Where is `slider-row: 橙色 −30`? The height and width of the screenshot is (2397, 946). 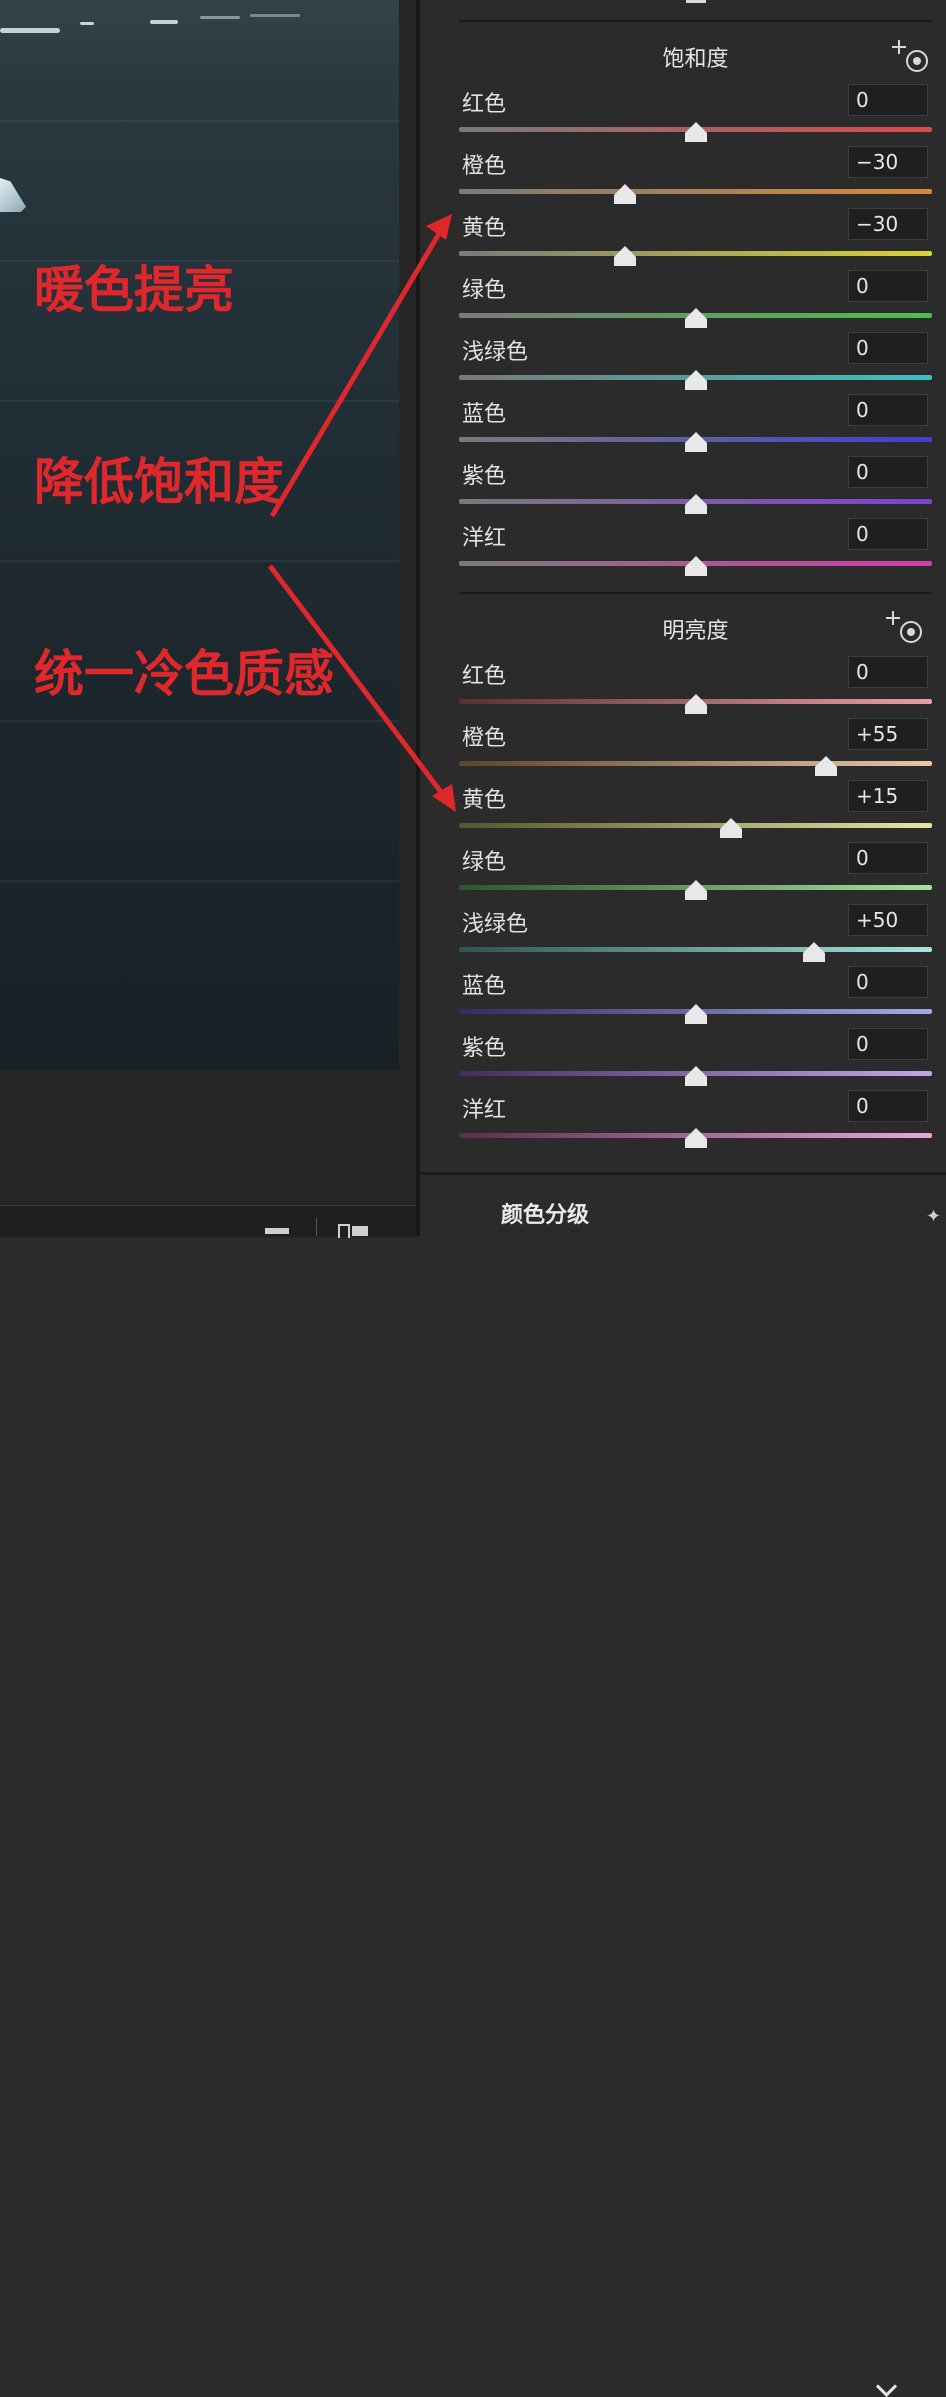 slider-row: 橙色 −30 is located at coordinates (695, 177).